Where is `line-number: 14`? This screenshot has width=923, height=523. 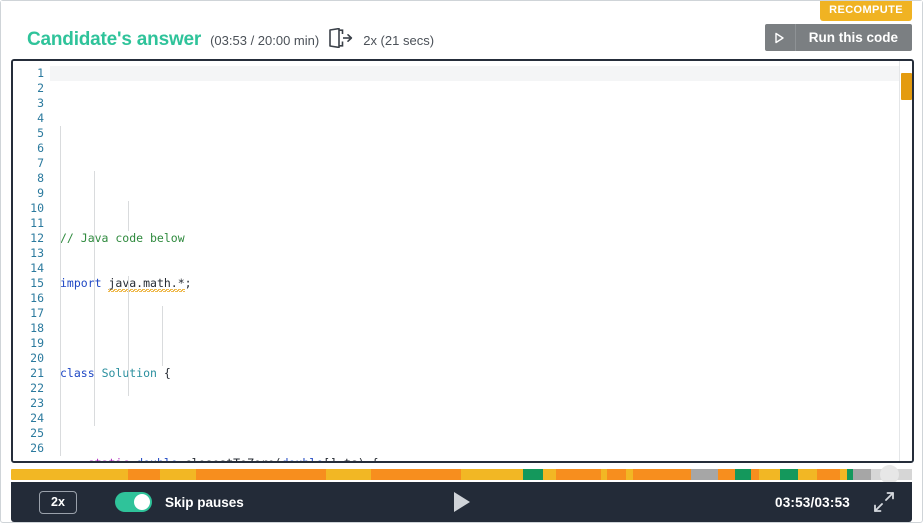 line-number: 14 is located at coordinates (37, 268).